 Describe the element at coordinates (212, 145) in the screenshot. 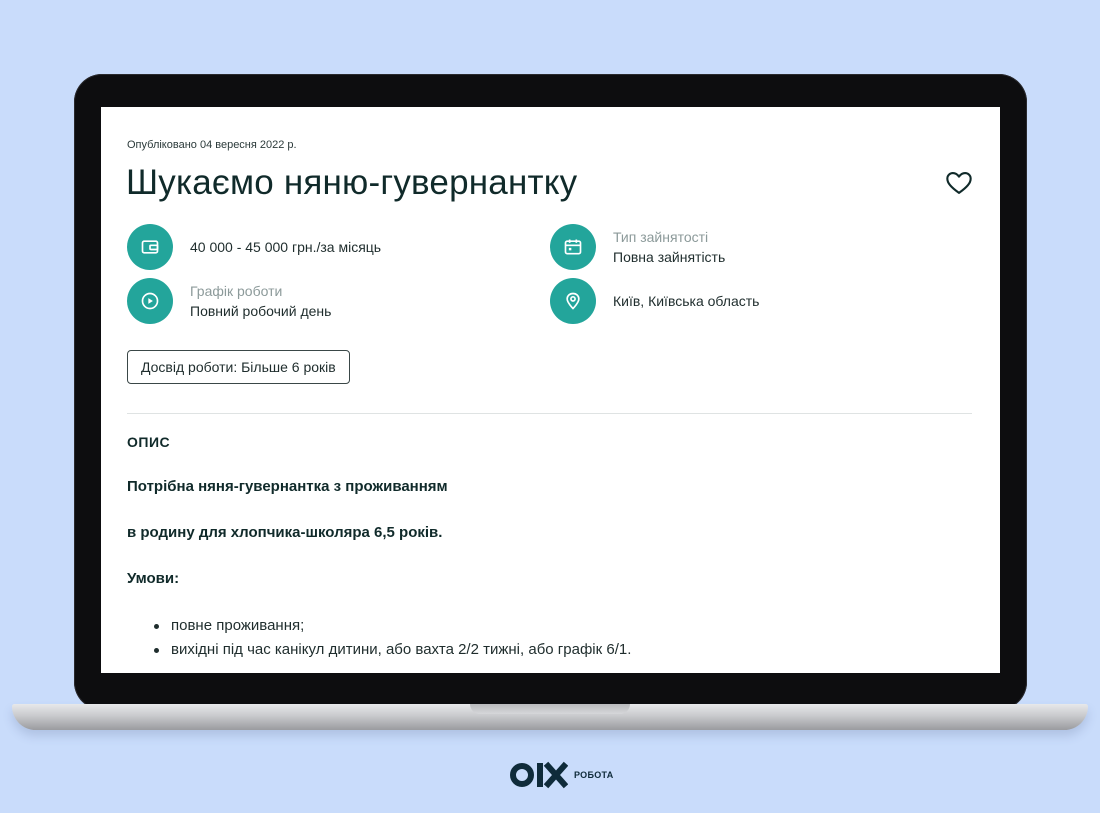

I see `published-date: Опубліковано 04 вересня 2022 р.` at that location.